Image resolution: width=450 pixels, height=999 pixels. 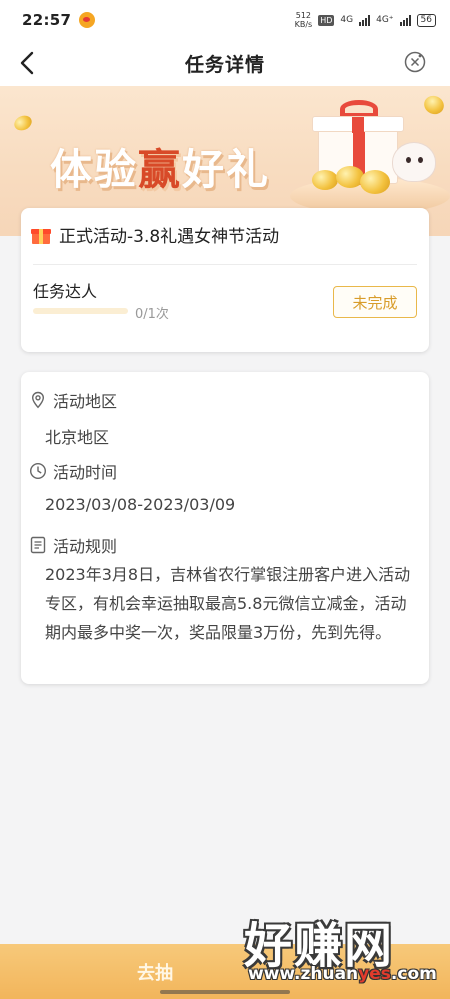 I want to click on signal-label-2: 4G⁺, so click(x=385, y=20).